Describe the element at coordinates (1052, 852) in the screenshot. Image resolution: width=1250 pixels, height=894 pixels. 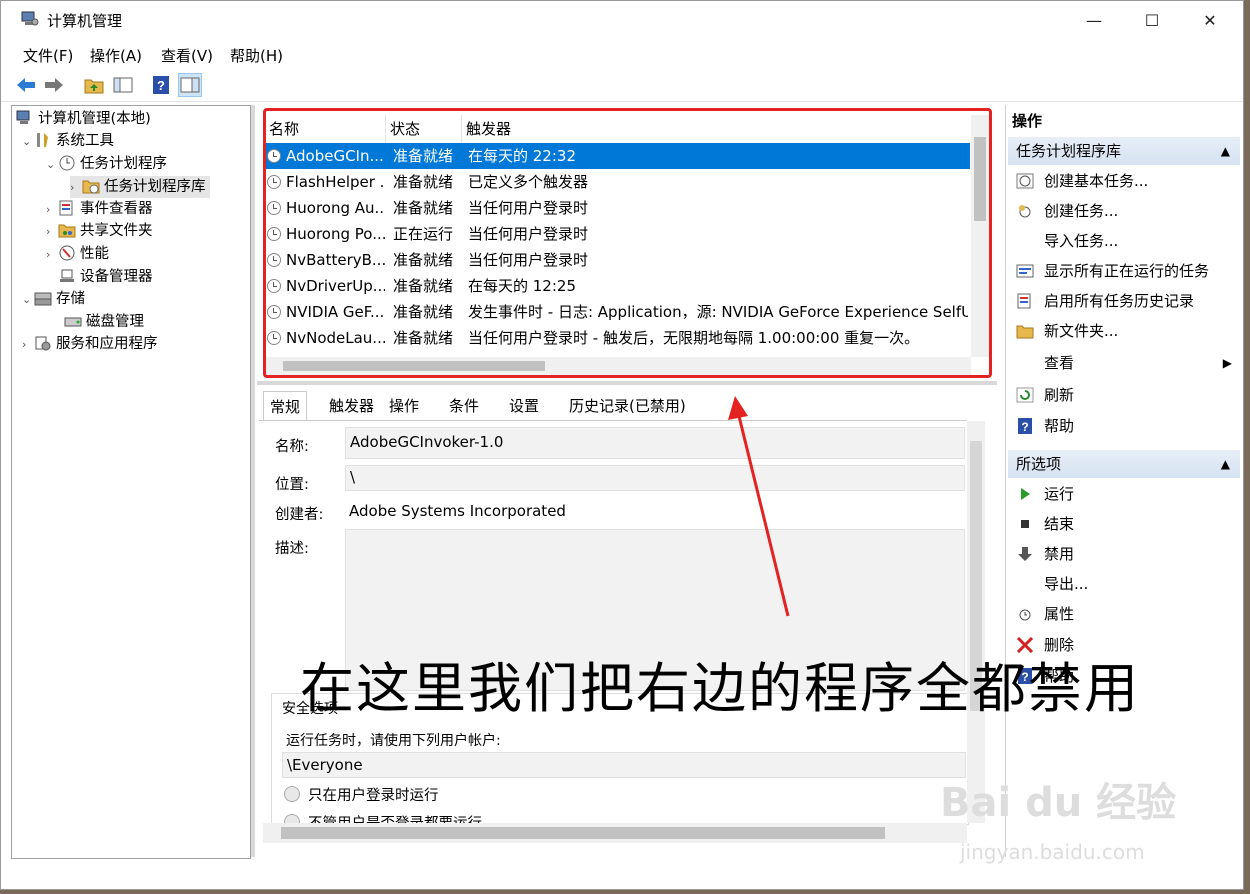
I see `baidu-watermark-url: jingyan.baidu.com` at that location.